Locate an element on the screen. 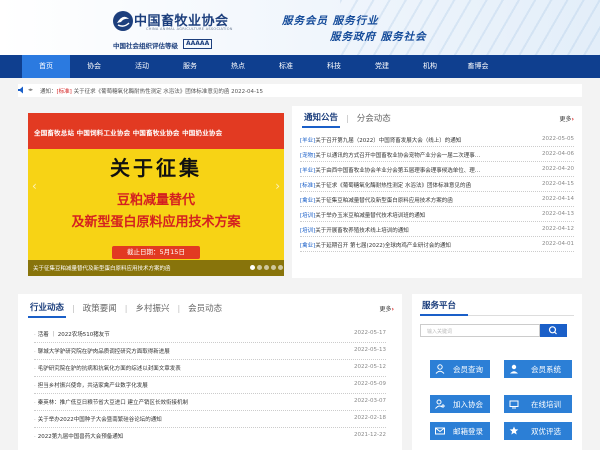 Image resolution: width=600 pixels, height=450 pixels. list-item: [禽业]关于征集豆粕减量替代及新型蛋白原料应用技术方案的函 2022-04-14 is located at coordinates (437, 199).